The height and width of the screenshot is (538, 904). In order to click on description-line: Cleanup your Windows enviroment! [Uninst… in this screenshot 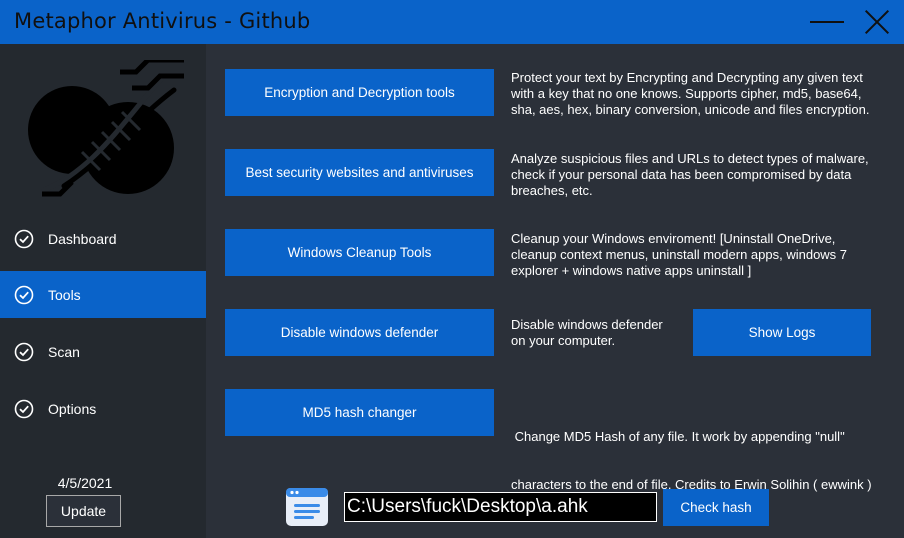, I will do `click(673, 238)`.